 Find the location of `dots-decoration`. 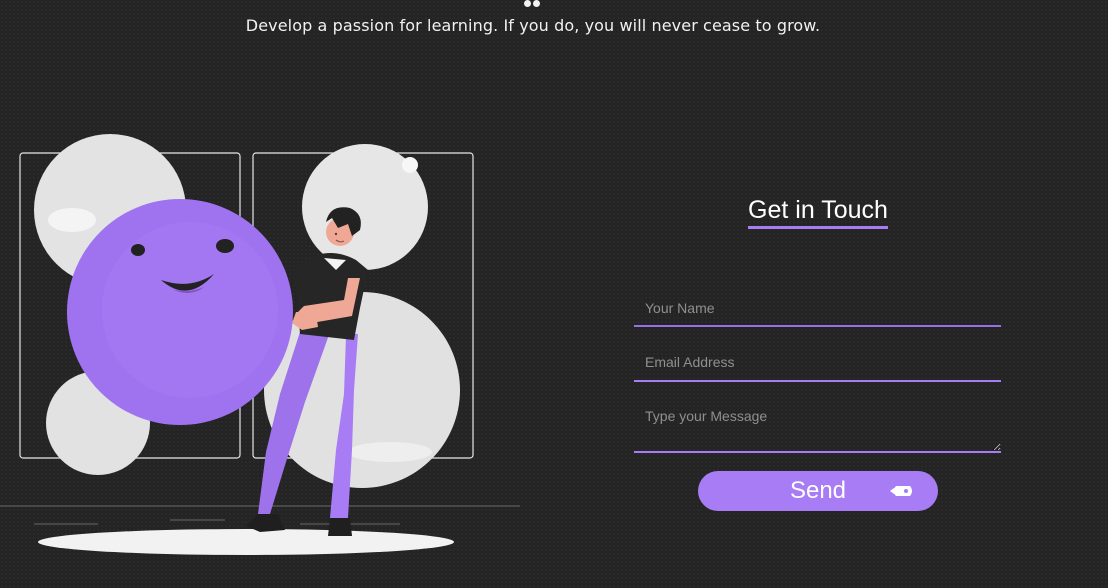

dots-decoration is located at coordinates (534, 4).